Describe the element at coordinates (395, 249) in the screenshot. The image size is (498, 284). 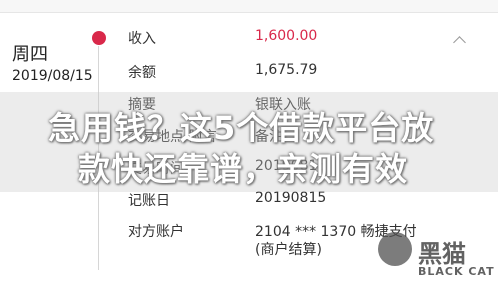
I see `black-cat-logo-icon` at that location.